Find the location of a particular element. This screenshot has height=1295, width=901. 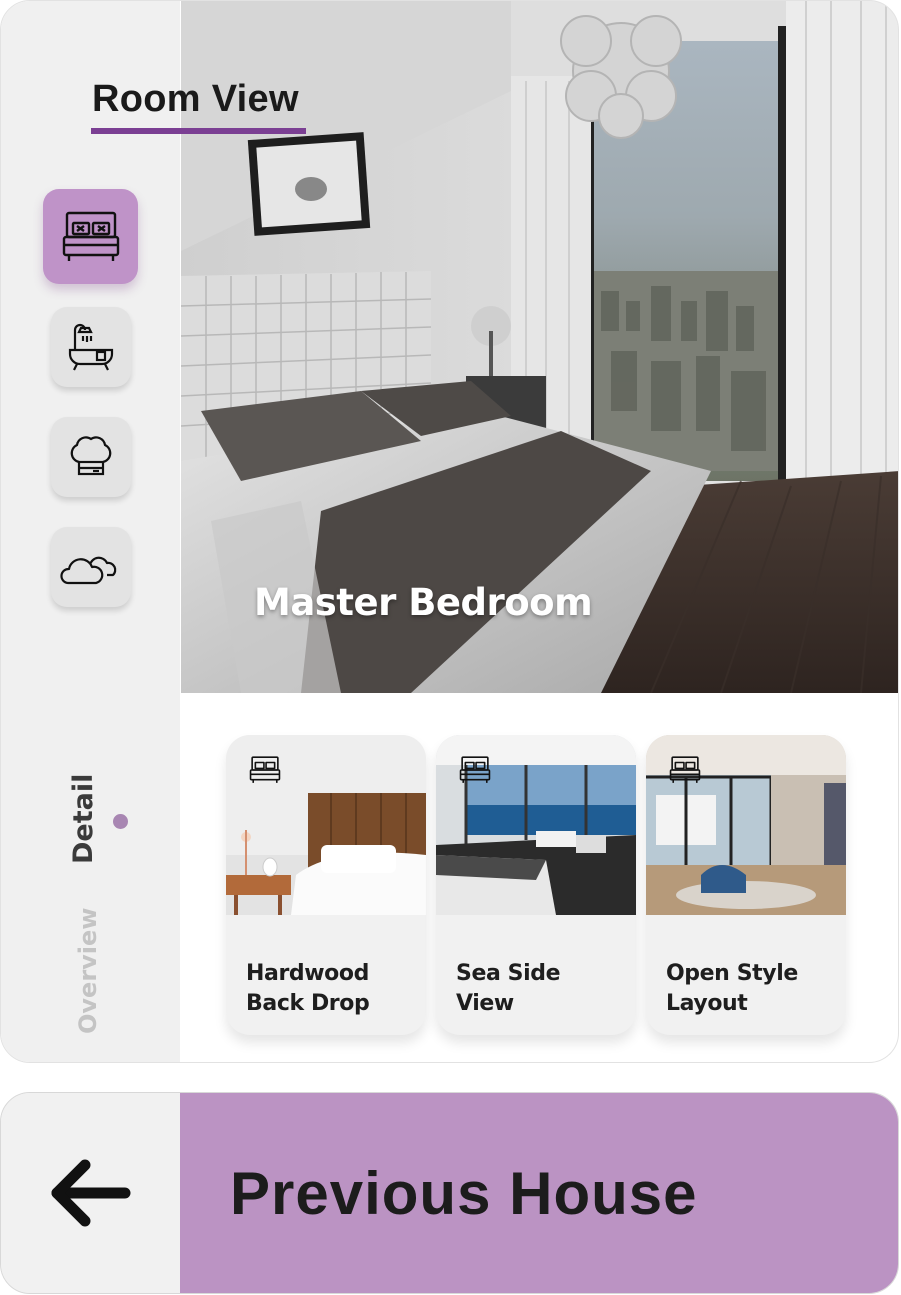

thumbnail-card: Sea Side View is located at coordinates (536, 885).